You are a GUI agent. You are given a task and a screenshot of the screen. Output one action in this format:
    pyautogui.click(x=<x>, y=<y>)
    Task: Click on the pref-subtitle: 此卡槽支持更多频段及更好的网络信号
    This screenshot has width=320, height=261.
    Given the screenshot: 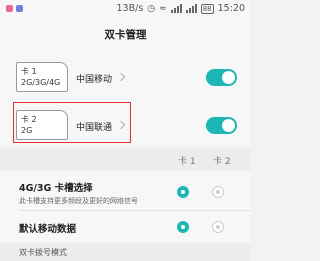 What is the action you would take?
    pyautogui.click(x=78, y=201)
    